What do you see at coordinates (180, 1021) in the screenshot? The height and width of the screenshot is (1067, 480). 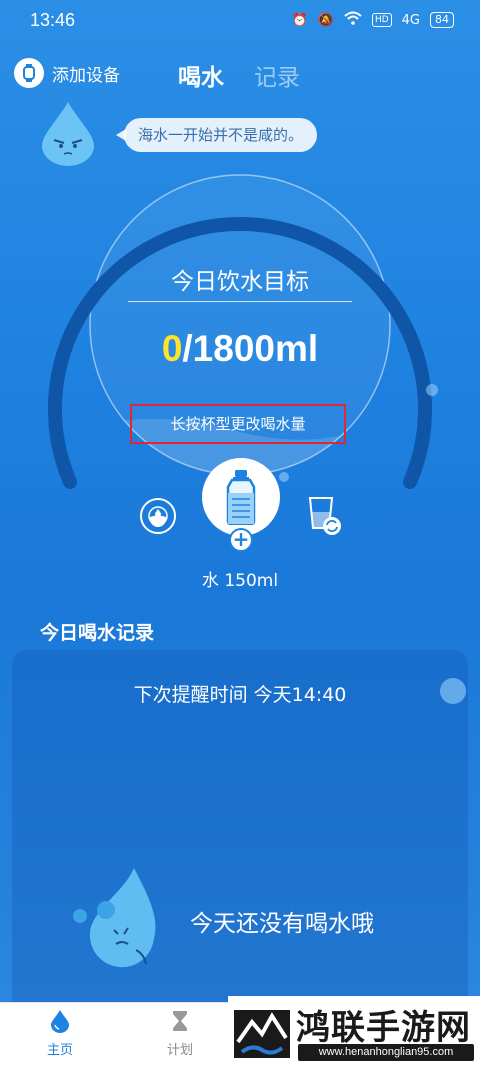 I see `hourglass-icon` at bounding box center [180, 1021].